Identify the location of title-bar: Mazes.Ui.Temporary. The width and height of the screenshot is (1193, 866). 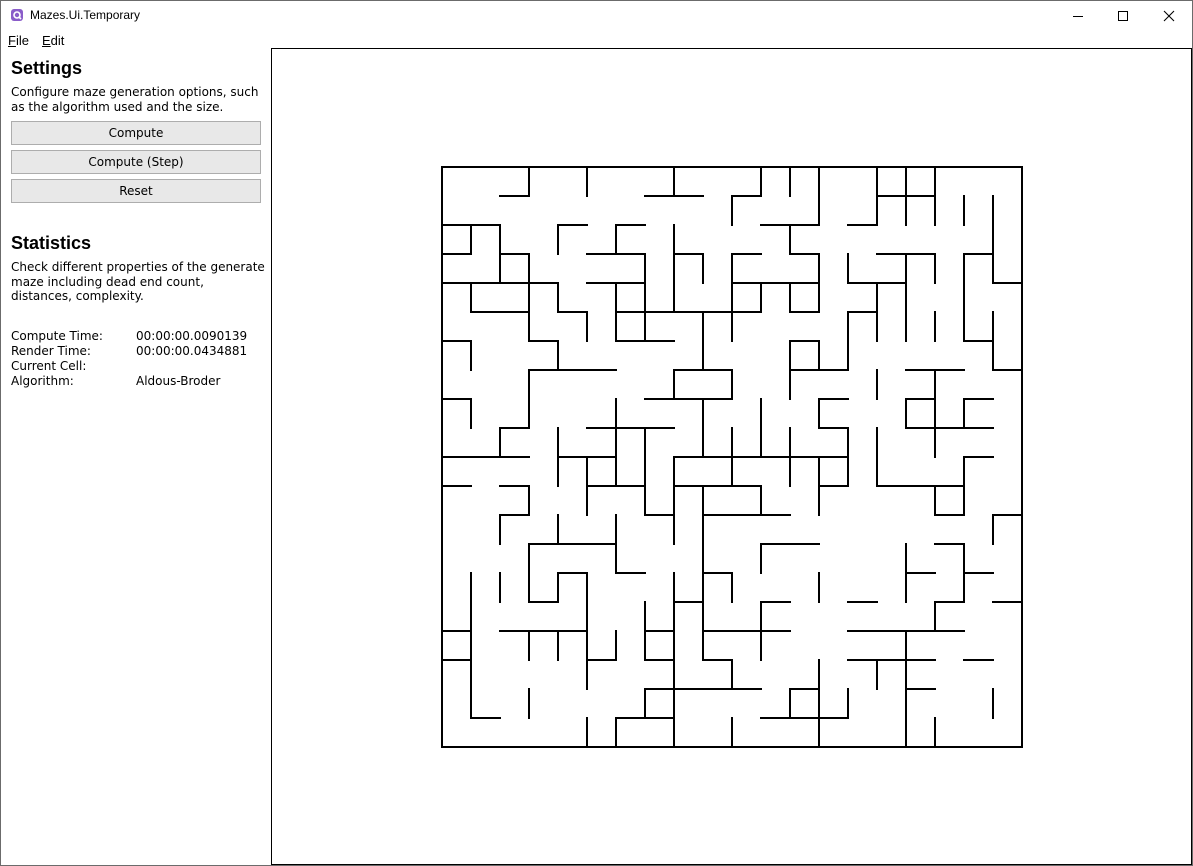
(596, 15).